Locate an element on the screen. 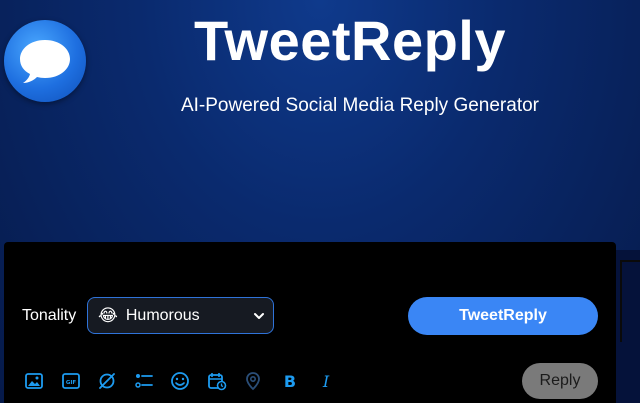 This screenshot has width=640, height=403. tonality-select: 😂 Humorous is located at coordinates (180, 315).